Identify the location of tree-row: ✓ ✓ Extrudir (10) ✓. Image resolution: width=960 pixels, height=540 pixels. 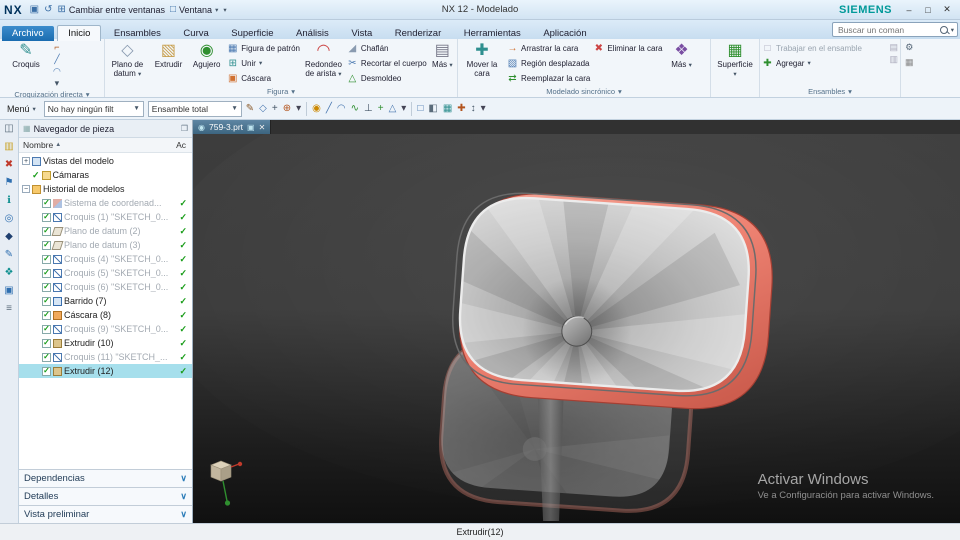
(105, 343).